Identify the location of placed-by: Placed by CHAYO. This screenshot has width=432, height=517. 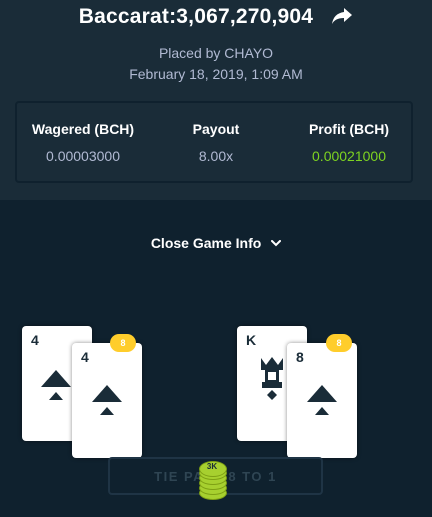
(216, 53).